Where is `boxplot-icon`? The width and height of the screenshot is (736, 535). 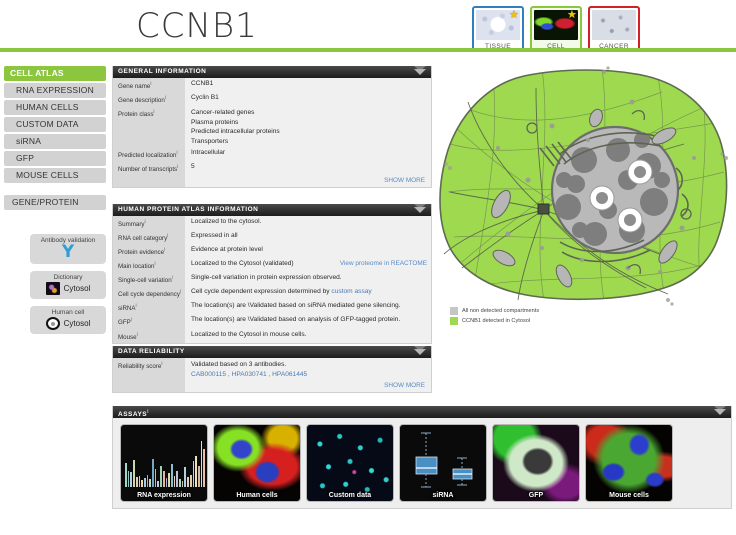 boxplot-icon is located at coordinates (444, 460).